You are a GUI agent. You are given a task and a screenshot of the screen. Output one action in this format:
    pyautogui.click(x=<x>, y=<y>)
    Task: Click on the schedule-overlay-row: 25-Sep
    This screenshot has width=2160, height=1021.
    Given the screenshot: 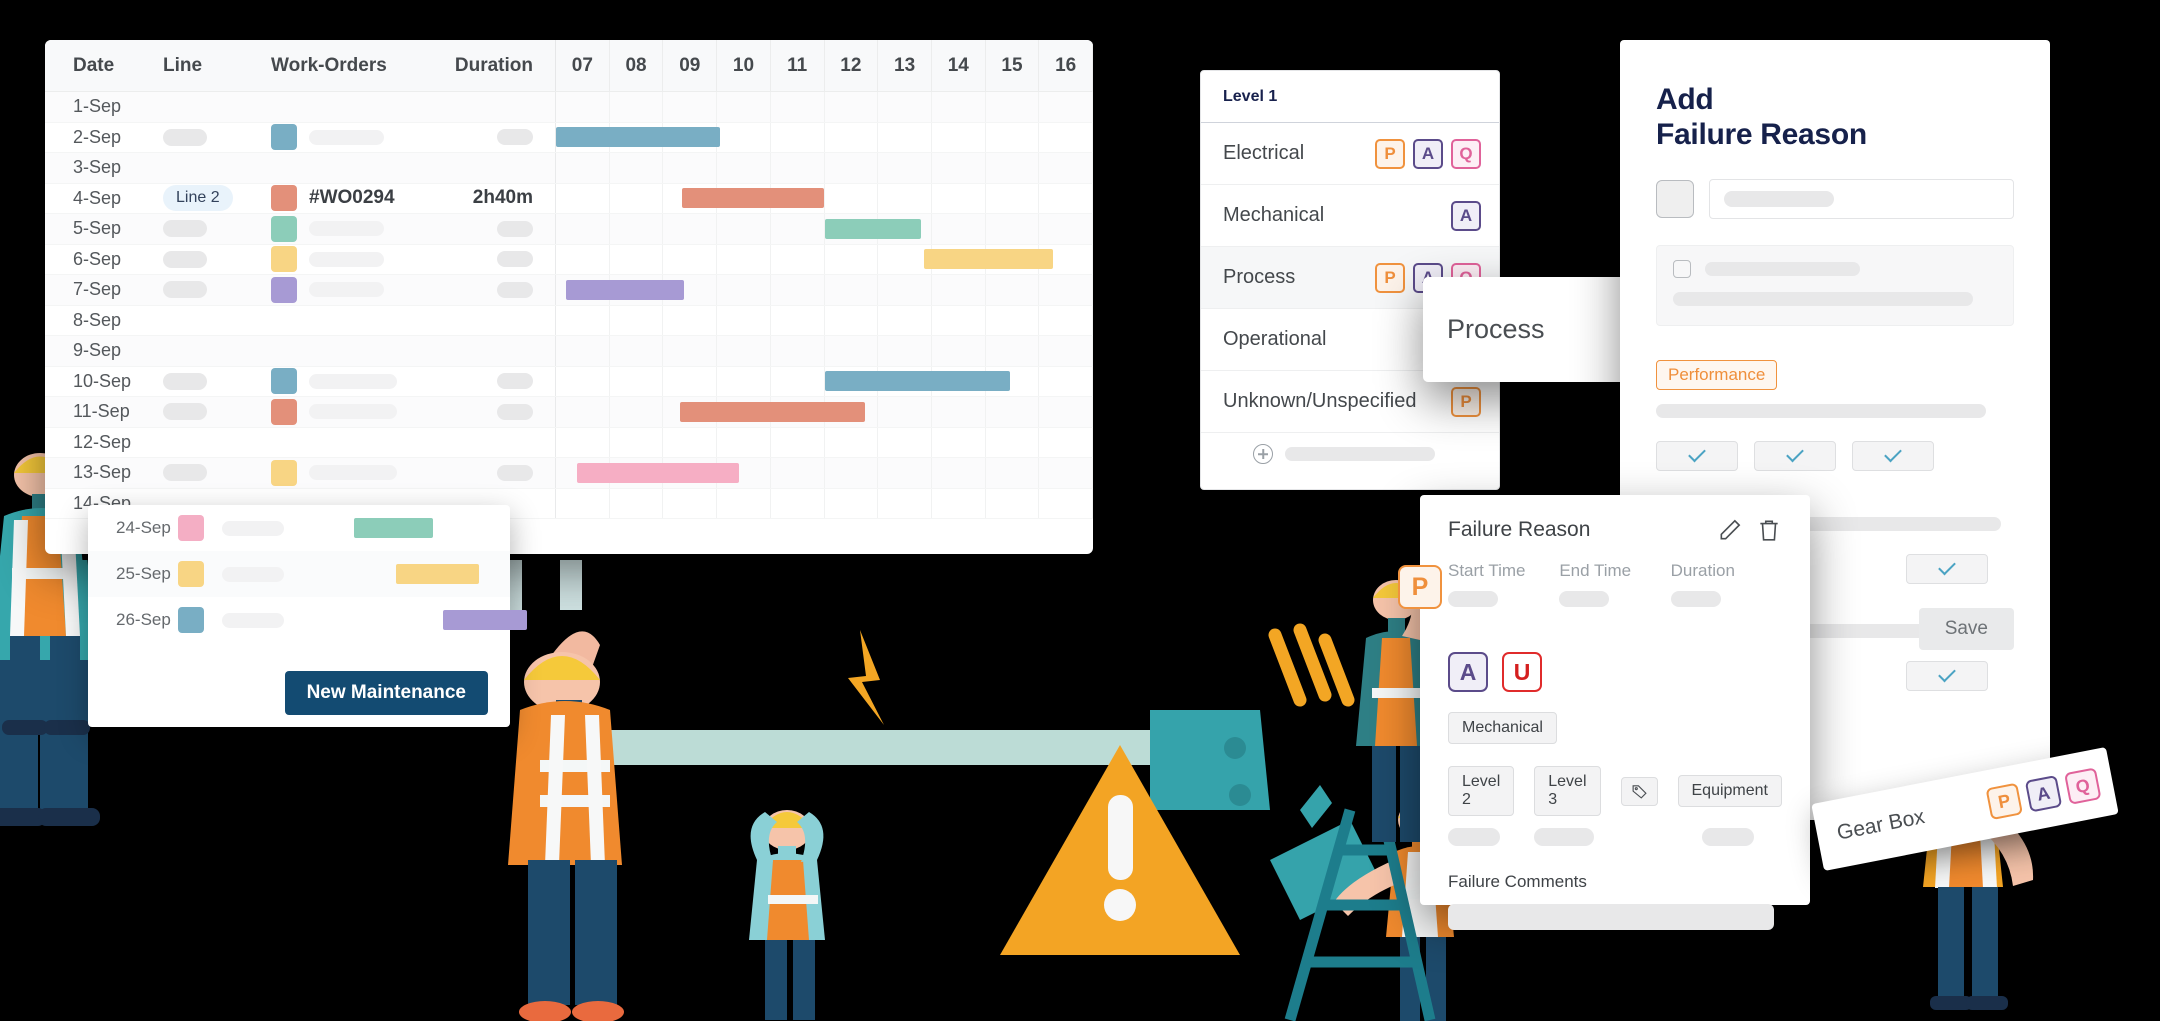 What is the action you would take?
    pyautogui.click(x=299, y=574)
    